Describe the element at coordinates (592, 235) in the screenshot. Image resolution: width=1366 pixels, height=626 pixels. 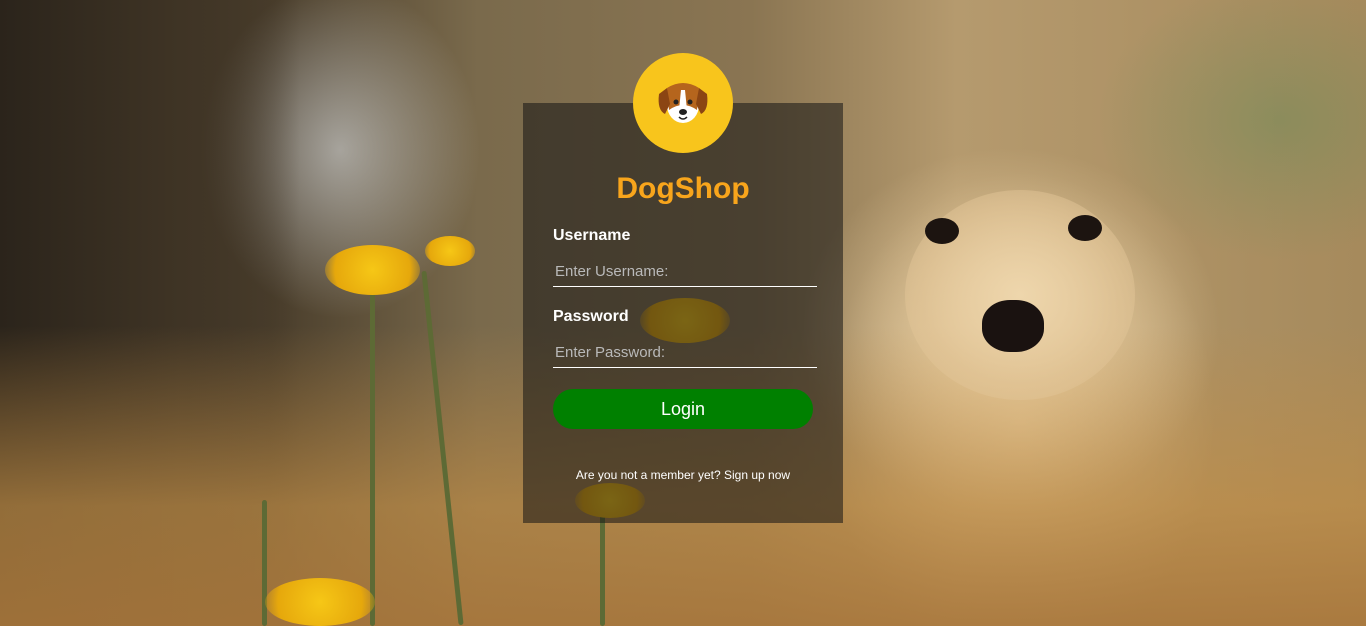
I see `username-label: Username` at that location.